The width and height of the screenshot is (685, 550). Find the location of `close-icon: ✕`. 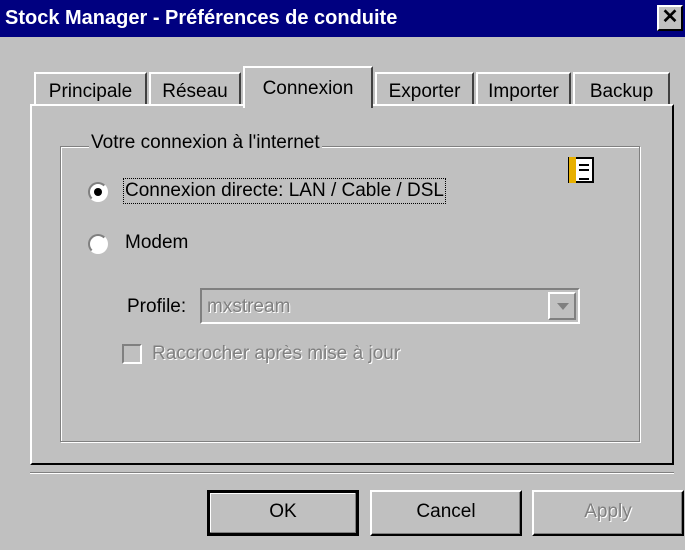

close-icon: ✕ is located at coordinates (670, 17).